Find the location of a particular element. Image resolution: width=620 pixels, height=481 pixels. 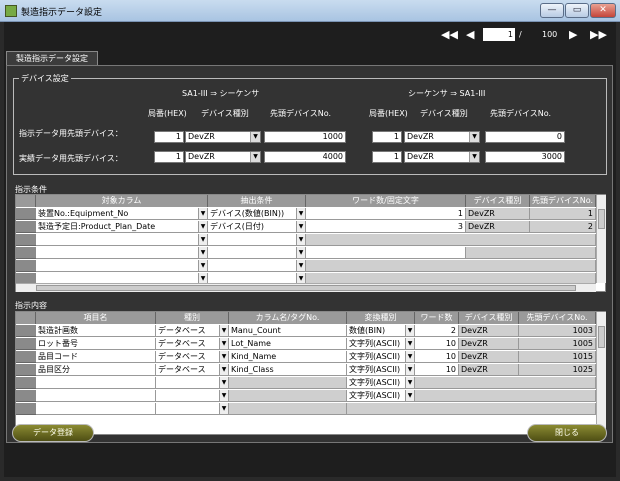

content-header-type: デバイス種別 is located at coordinates (489, 318).